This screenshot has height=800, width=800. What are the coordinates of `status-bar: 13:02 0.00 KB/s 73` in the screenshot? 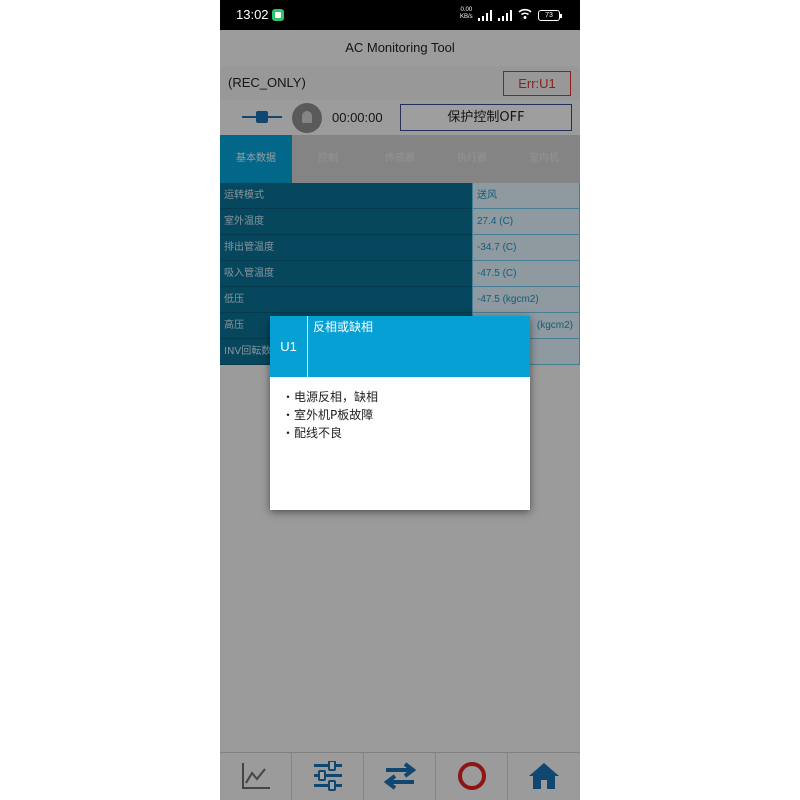 It's located at (400, 15).